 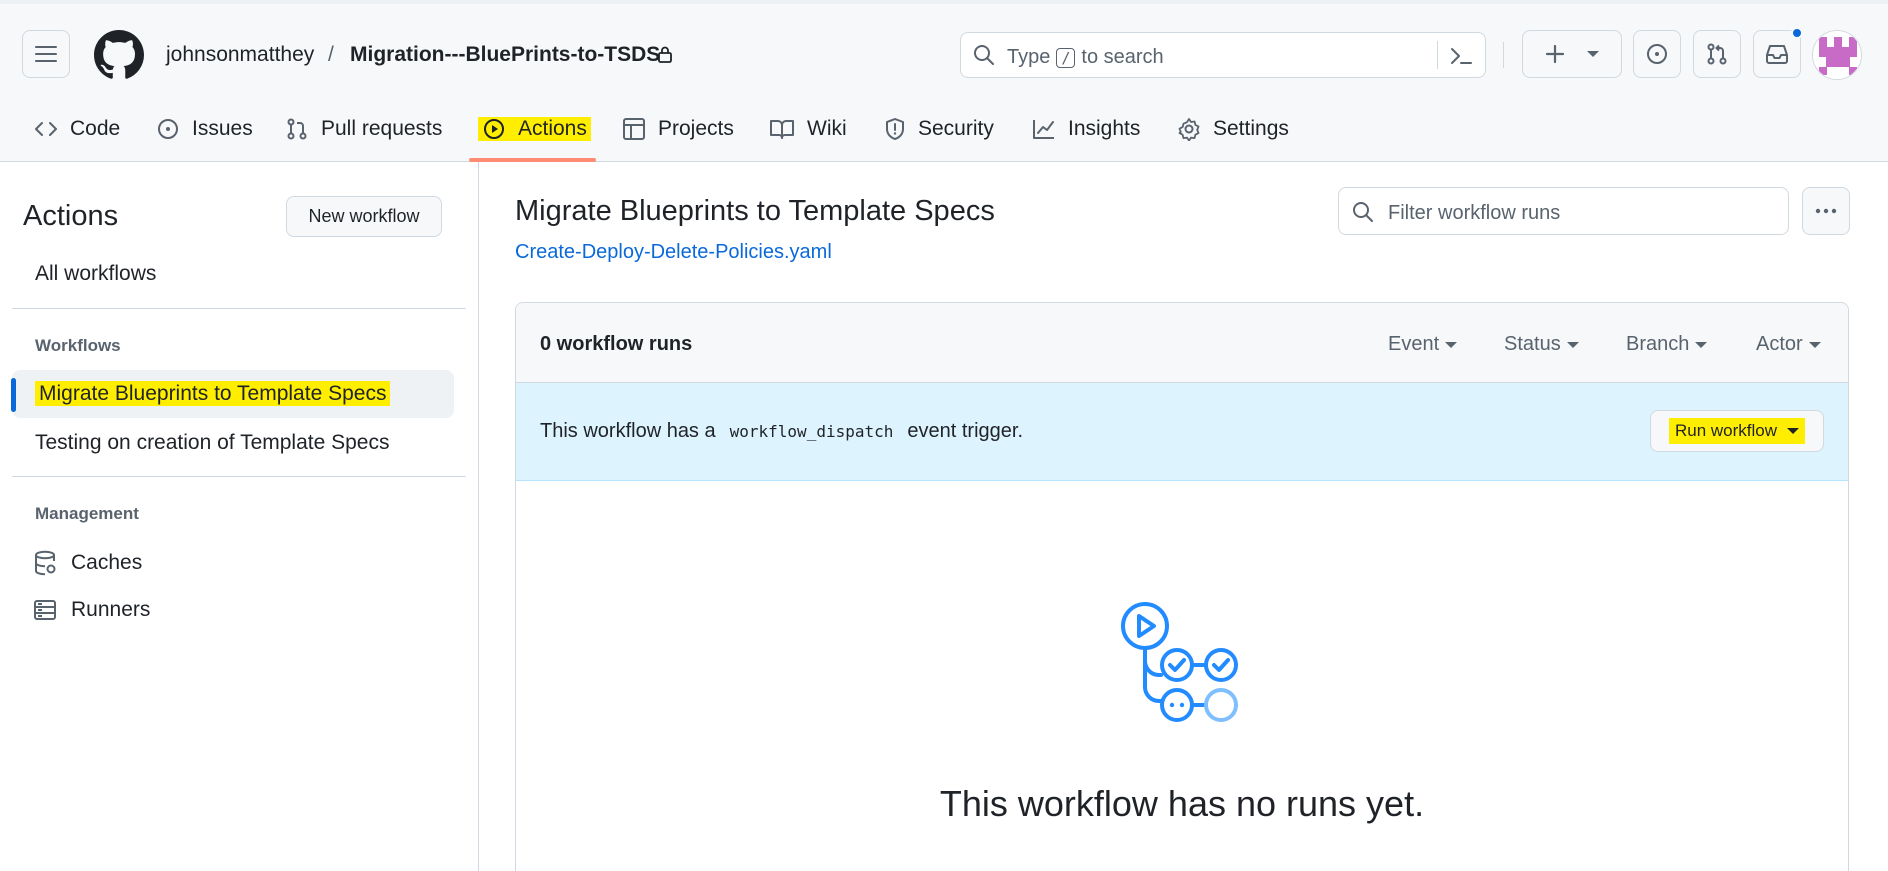 What do you see at coordinates (1797, 33) in the screenshot?
I see `notification-indicator` at bounding box center [1797, 33].